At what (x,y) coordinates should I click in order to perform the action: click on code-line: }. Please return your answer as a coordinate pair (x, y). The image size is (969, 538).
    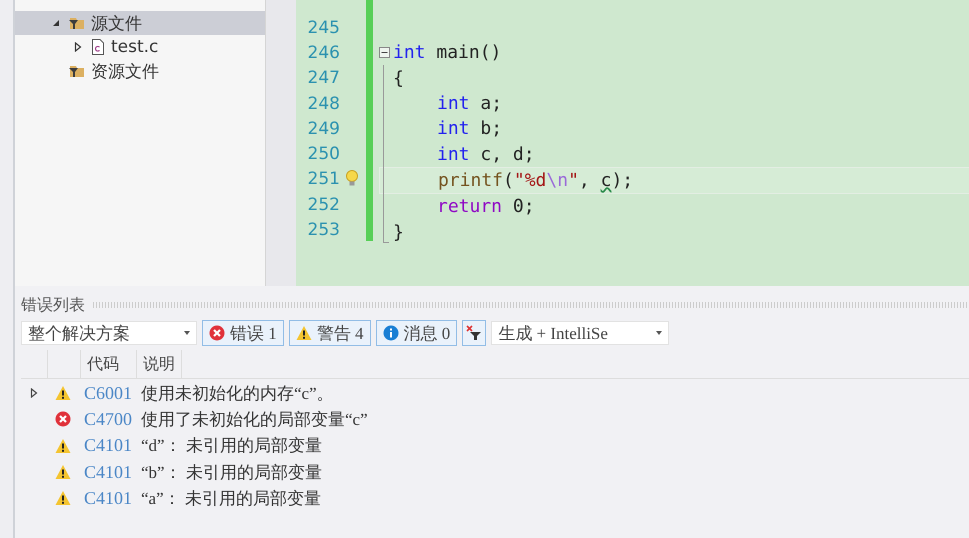
    Looking at the image, I should click on (398, 232).